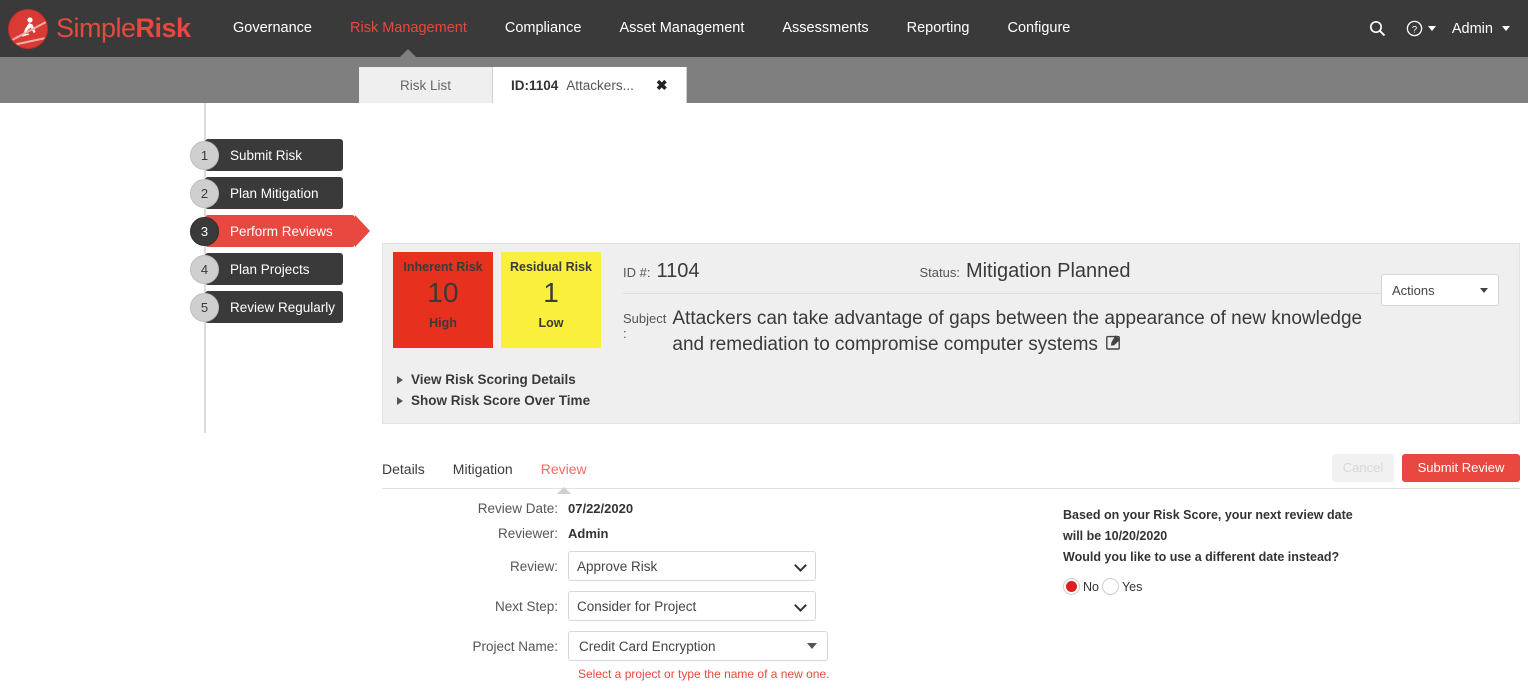  Describe the element at coordinates (543, 28) in the screenshot. I see `menu-item-compliance: Compliance` at that location.